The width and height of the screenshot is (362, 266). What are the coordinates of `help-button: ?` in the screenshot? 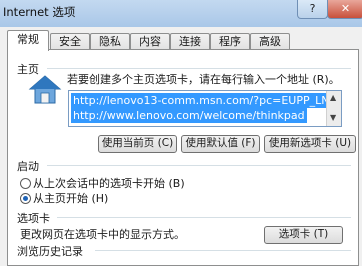 It's located at (312, 9).